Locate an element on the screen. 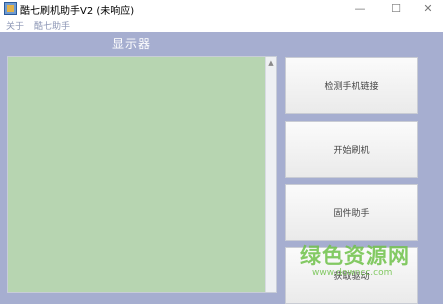 The image size is (443, 304). watermark-text: 绿色资源网 is located at coordinates (355, 256).